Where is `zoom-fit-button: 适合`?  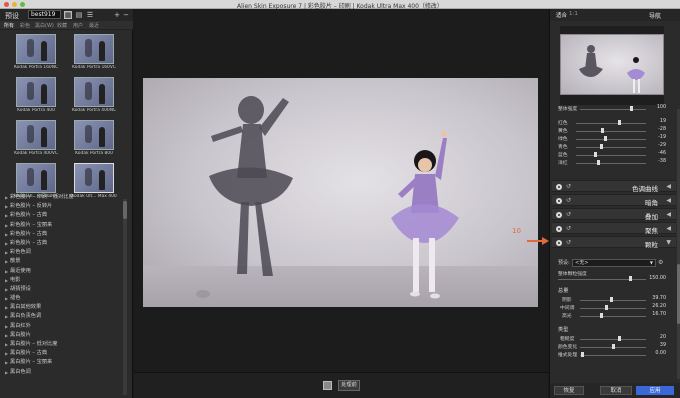 zoom-fit-button: 适合 is located at coordinates (561, 15).